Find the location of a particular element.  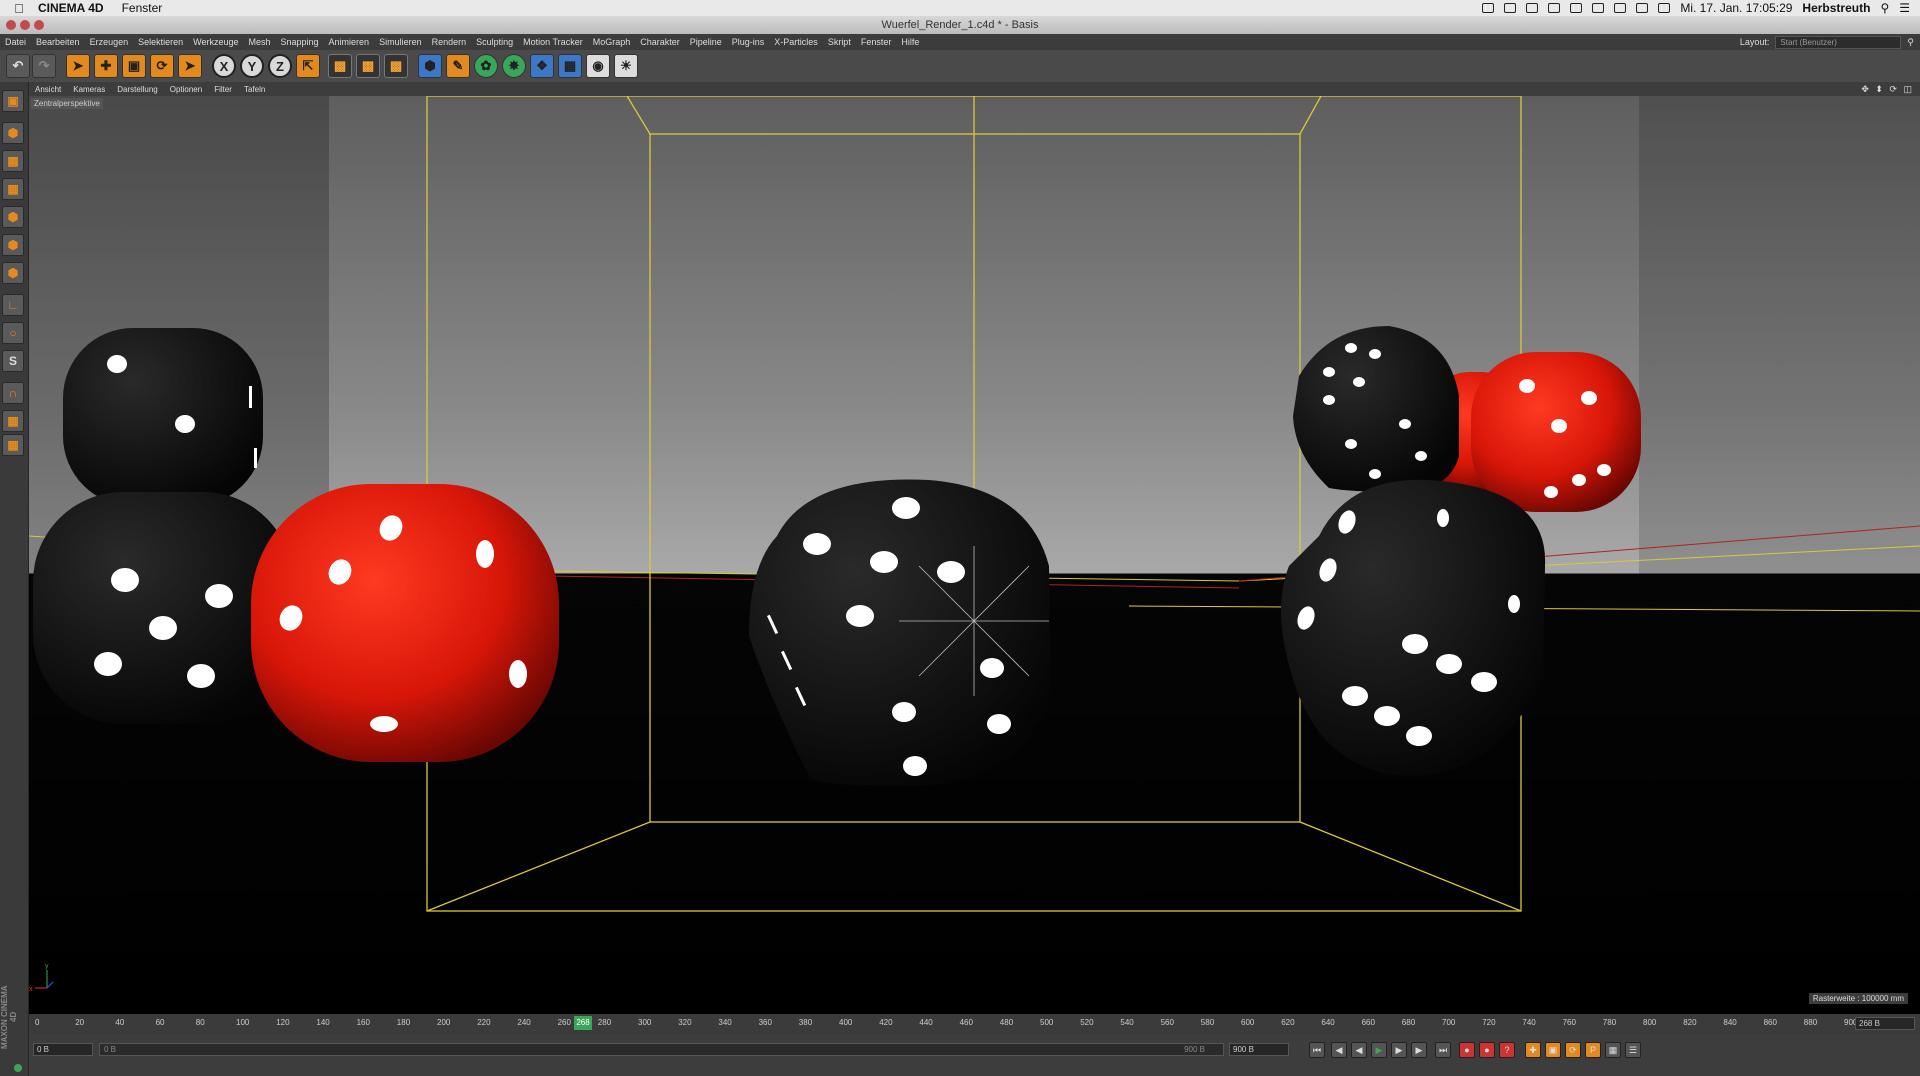

render-settings-button: ▩ is located at coordinates (396, 66).